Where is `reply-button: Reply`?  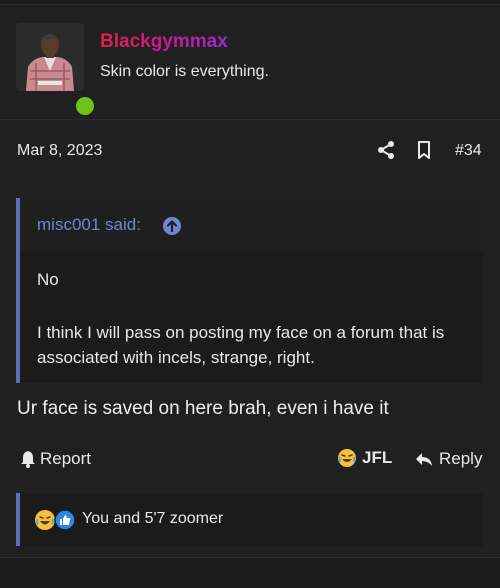
reply-button: Reply is located at coordinates (448, 459).